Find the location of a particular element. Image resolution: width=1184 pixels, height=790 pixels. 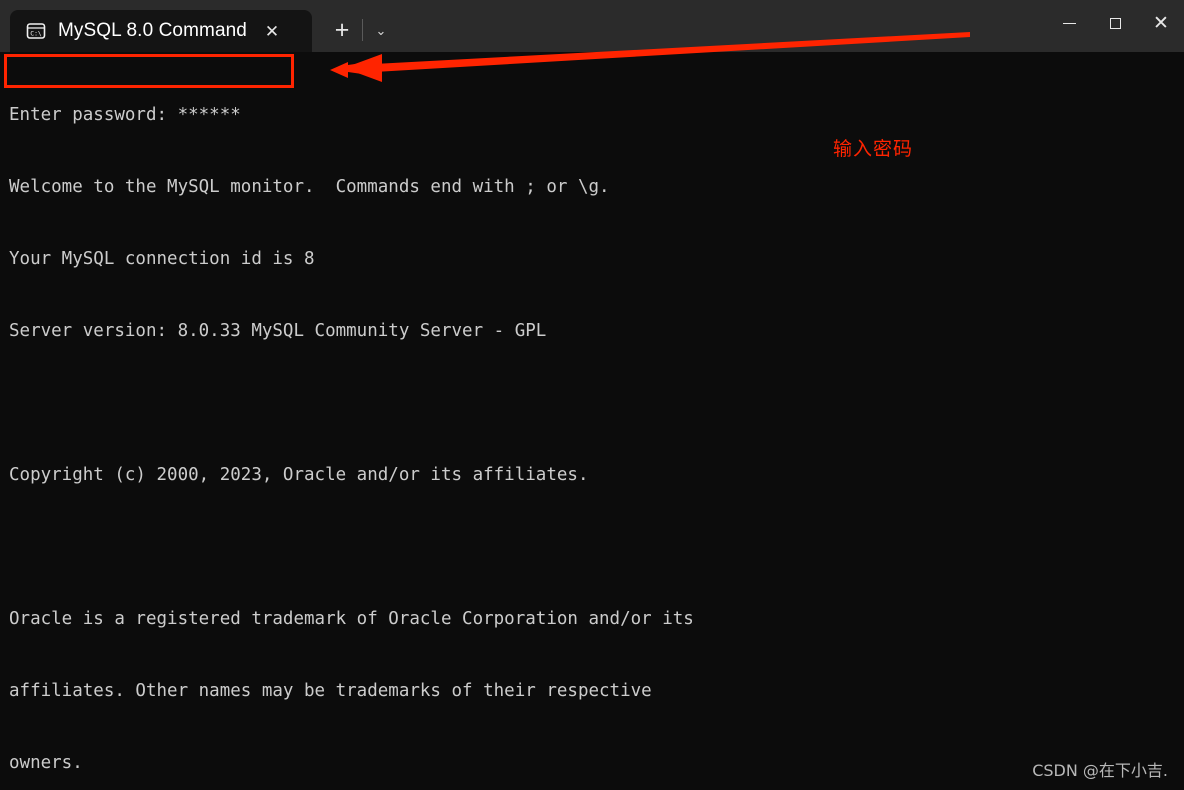

close-button: ✕ is located at coordinates (1161, 23).